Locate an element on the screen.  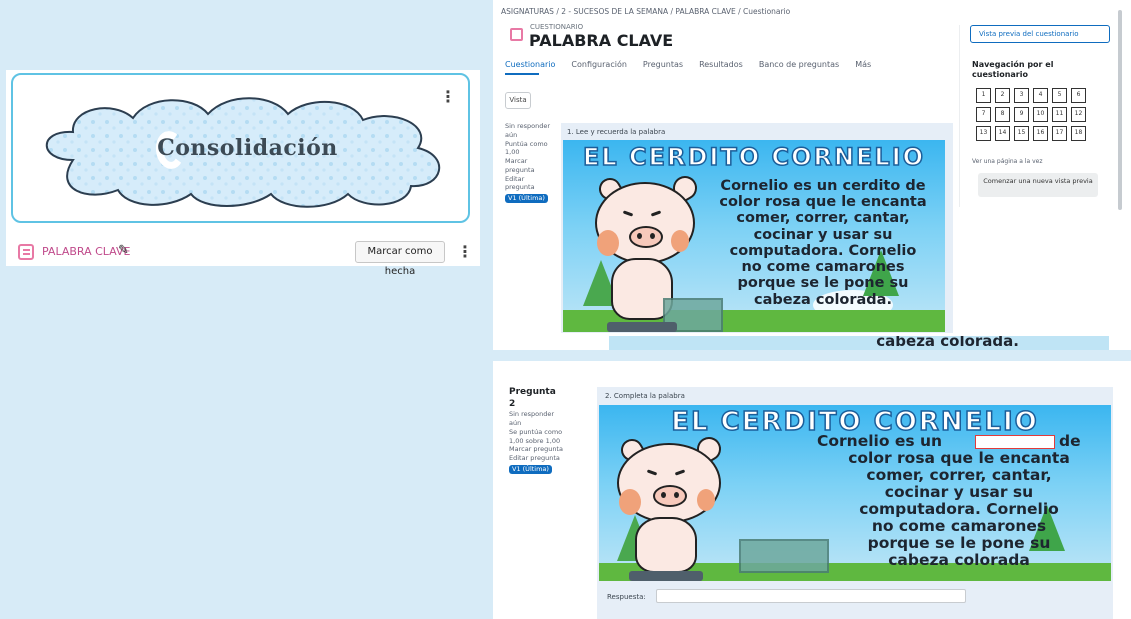
nav-question-button: 6 is located at coordinates (1078, 95).